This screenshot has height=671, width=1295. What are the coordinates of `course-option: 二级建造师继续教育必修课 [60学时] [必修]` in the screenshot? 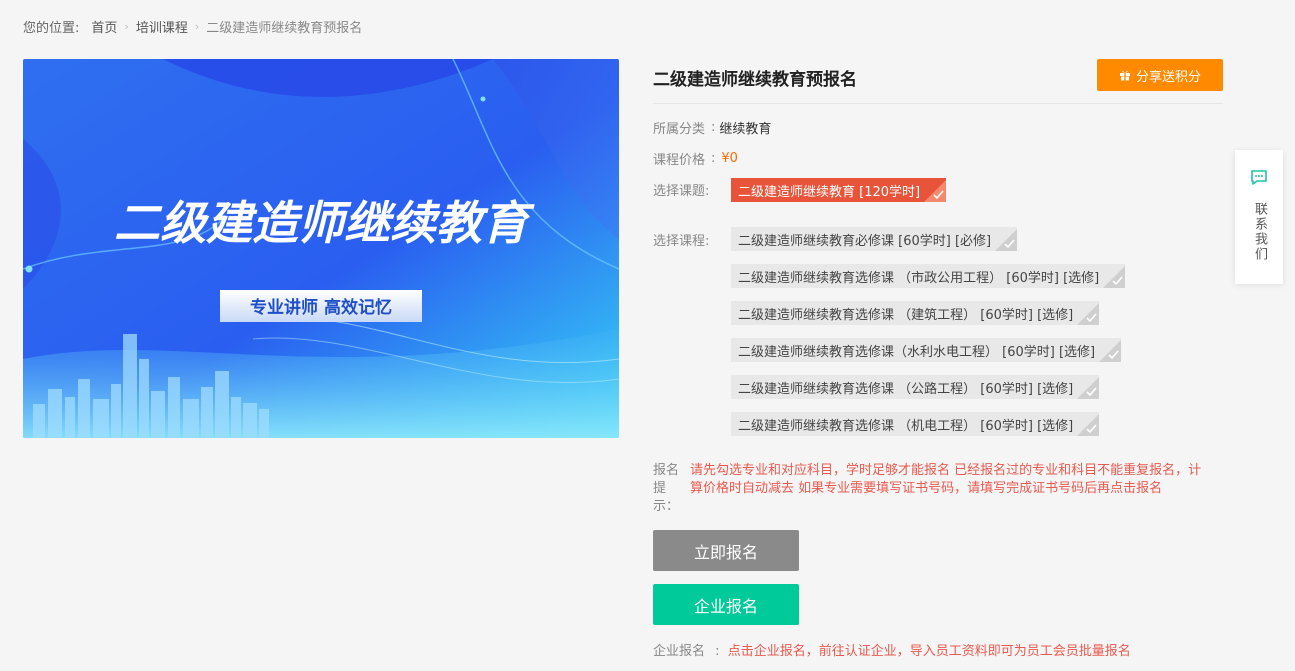 It's located at (874, 239).